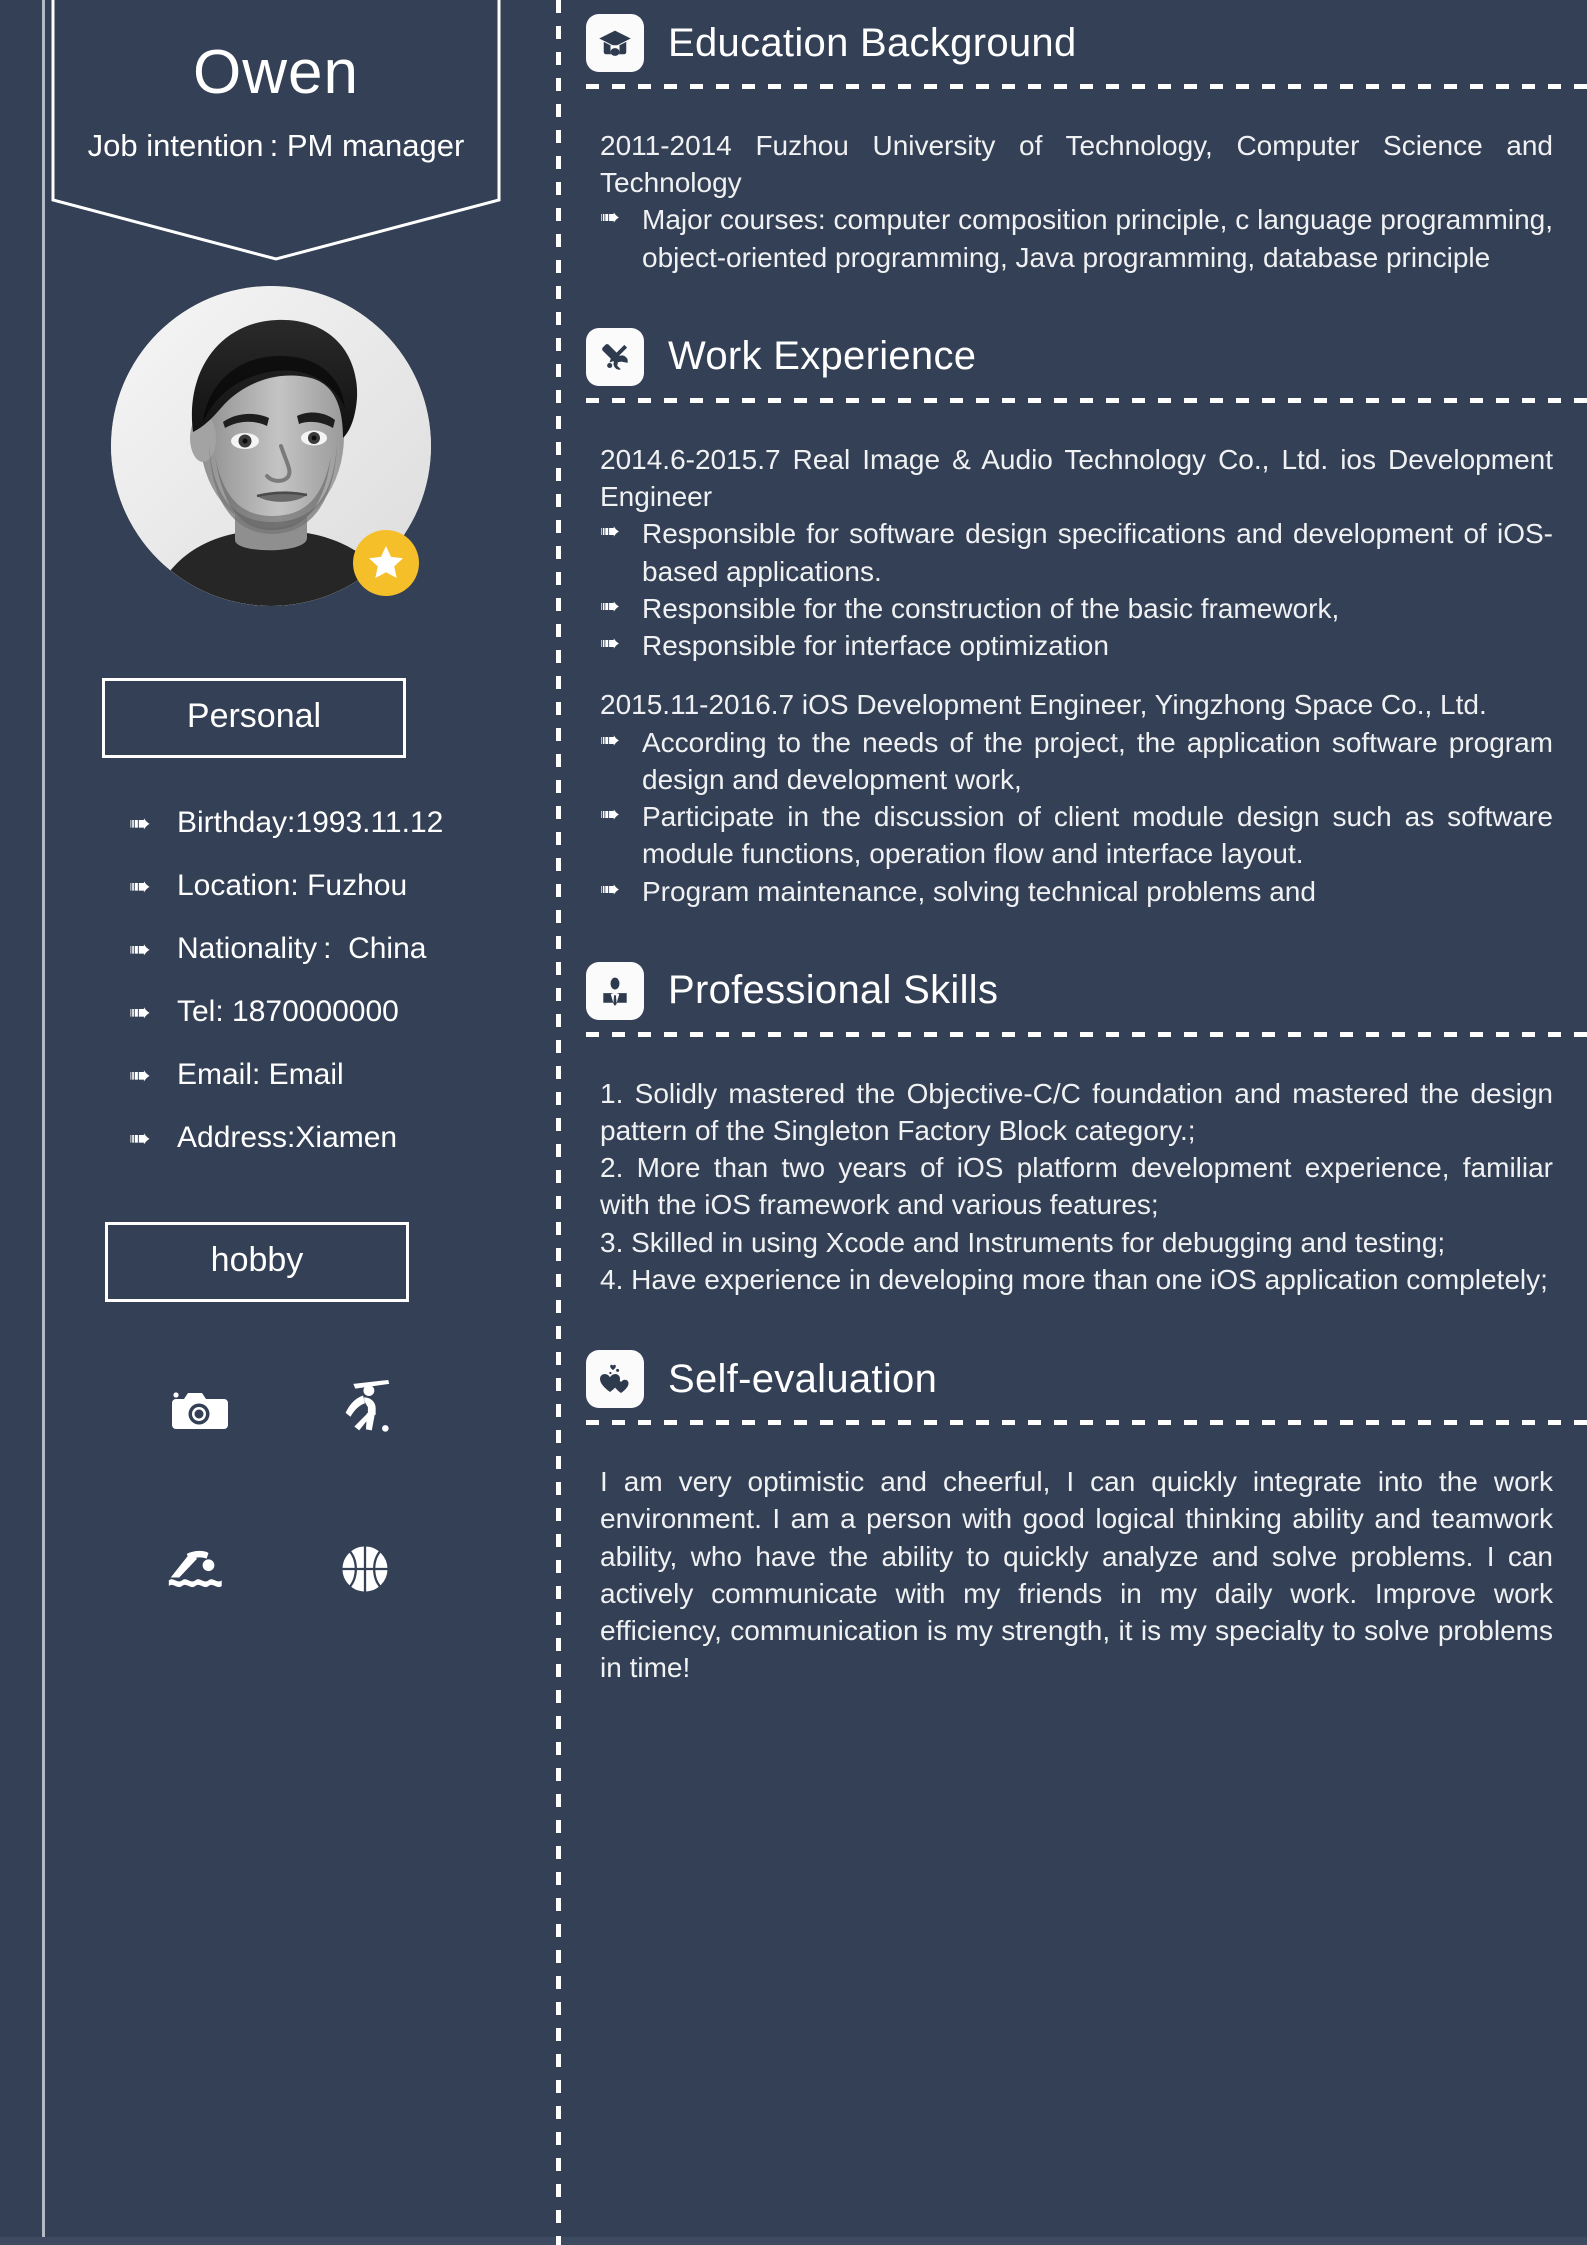 The height and width of the screenshot is (2245, 1587). I want to click on list-item: ➠ Email: Email, so click(342, 1074).